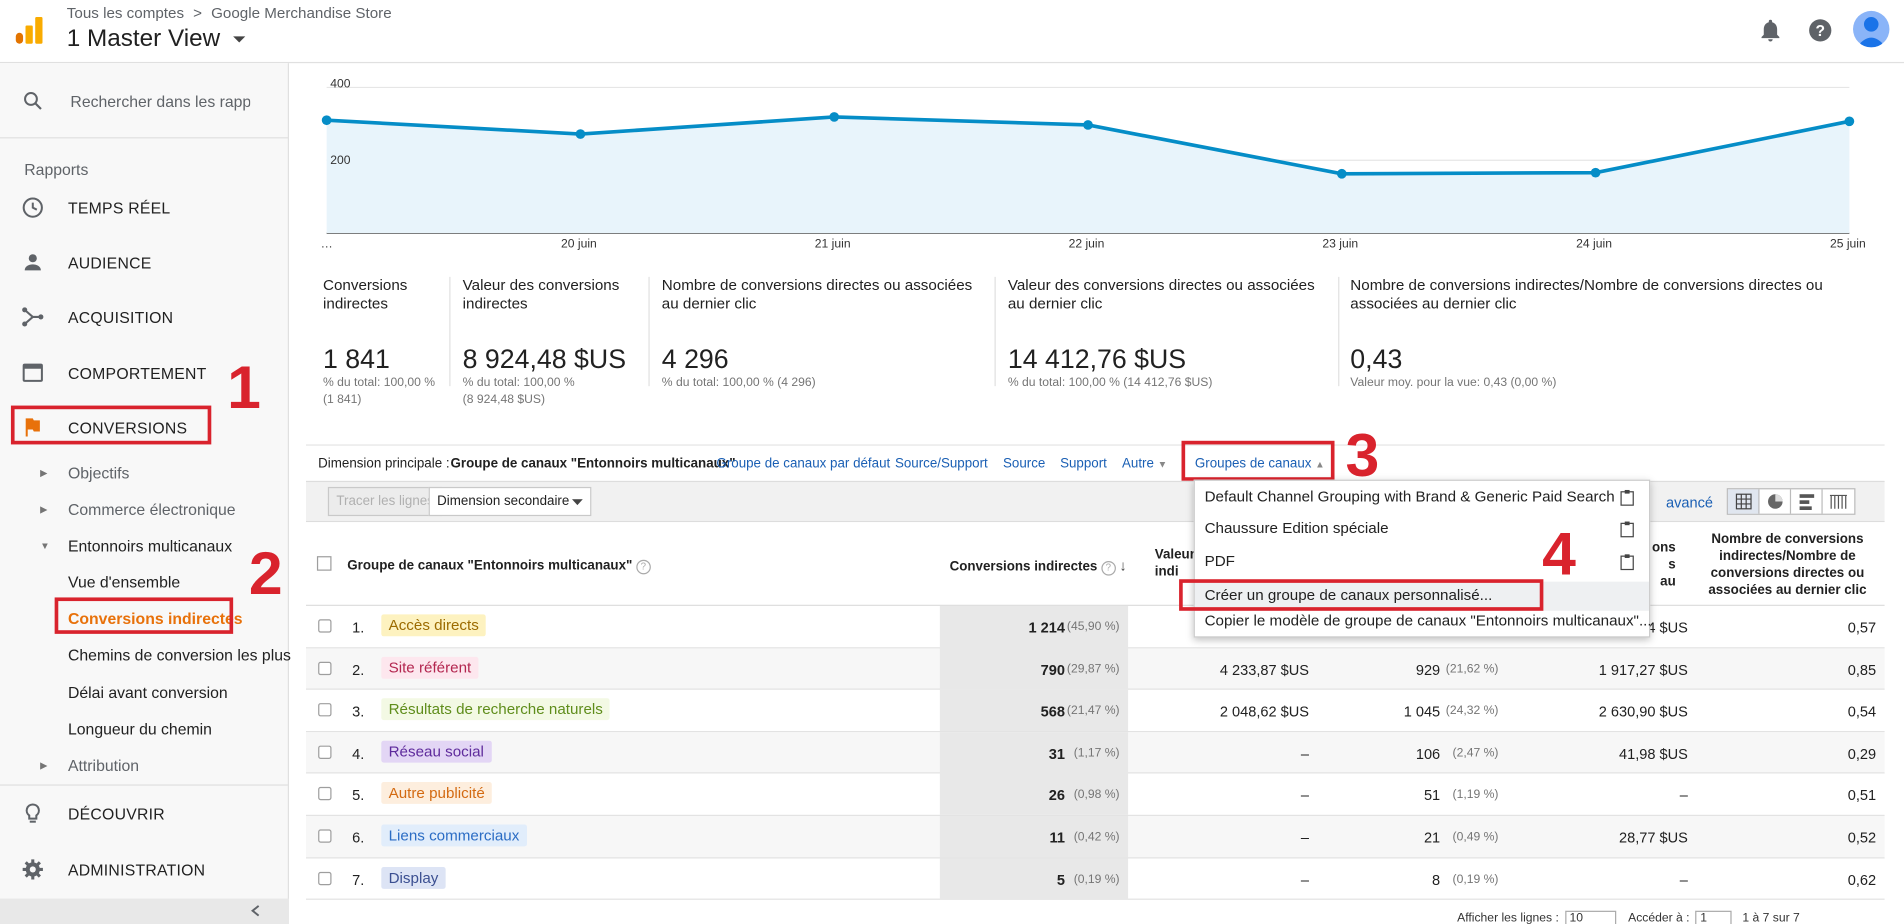  I want to click on view-title: 1 Master View, so click(143, 39).